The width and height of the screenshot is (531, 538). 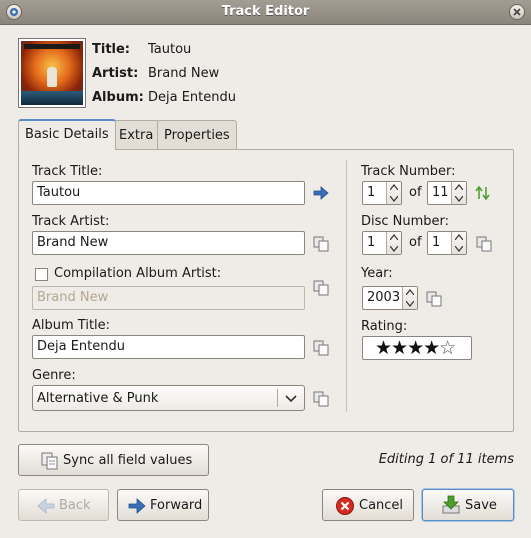 What do you see at coordinates (168, 347) in the screenshot?
I see `album-title-input: Deja Entendu` at bounding box center [168, 347].